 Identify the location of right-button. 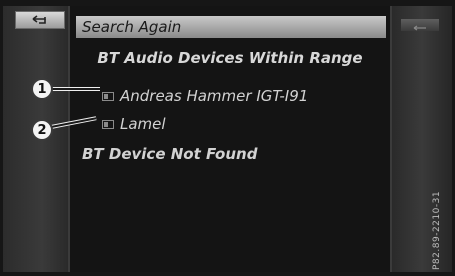
(420, 25).